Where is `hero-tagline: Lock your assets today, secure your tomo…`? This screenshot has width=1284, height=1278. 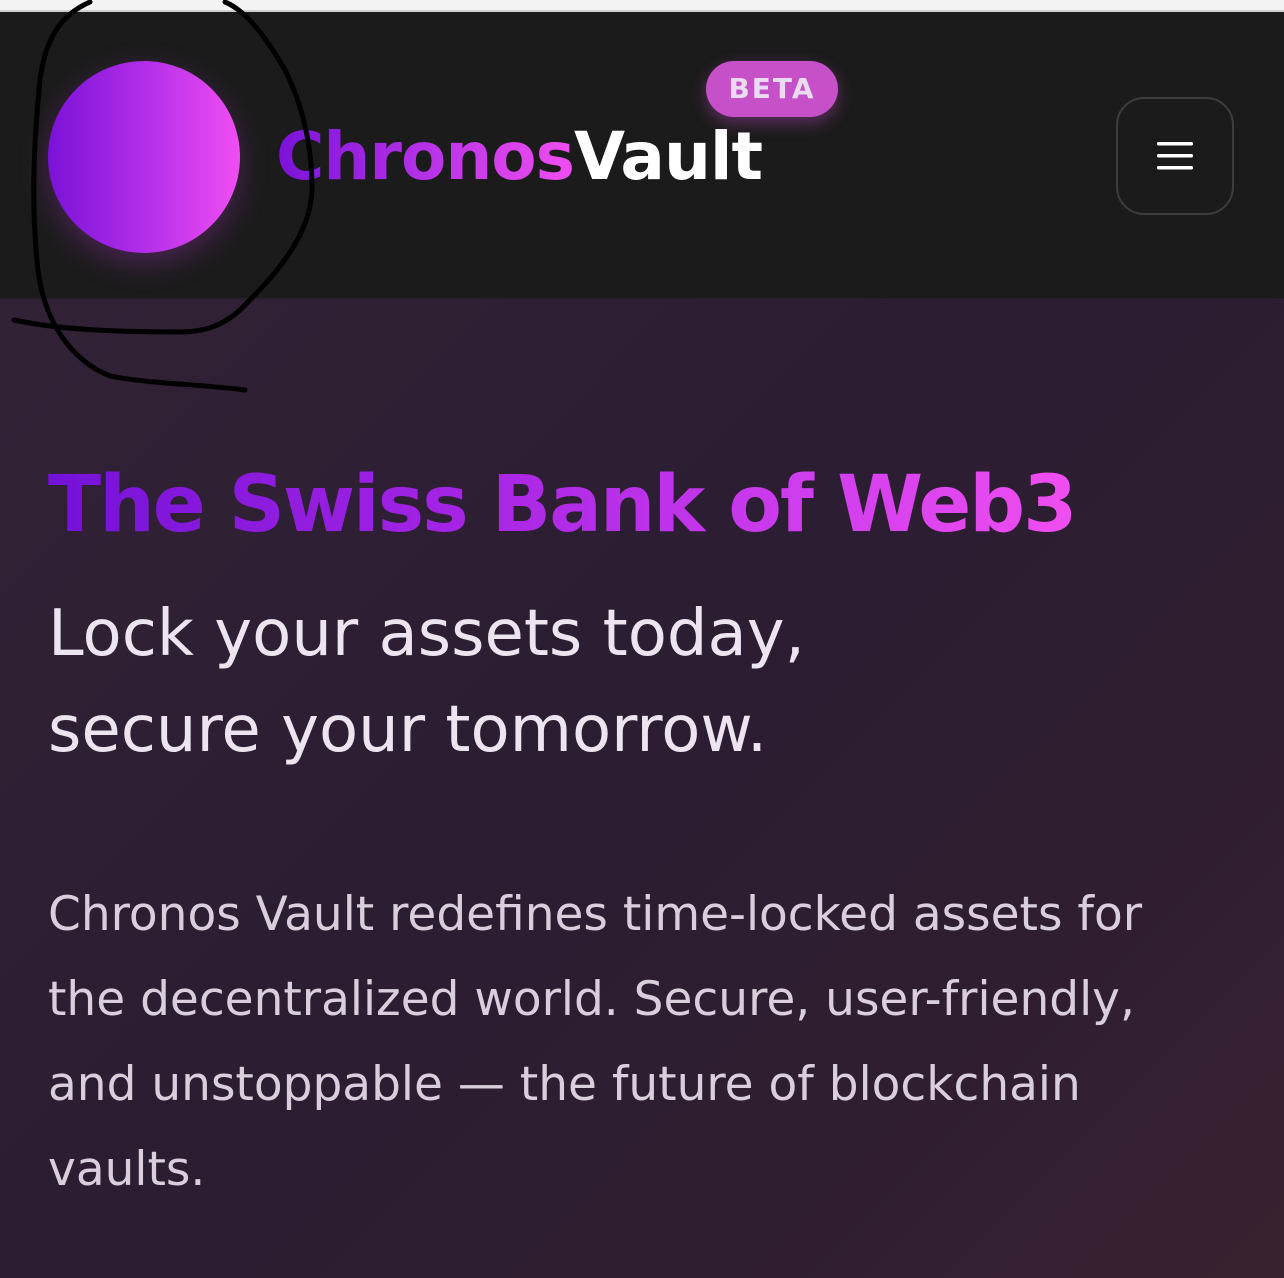 hero-tagline: Lock your assets today, secure your tomo… is located at coordinates (638, 682).